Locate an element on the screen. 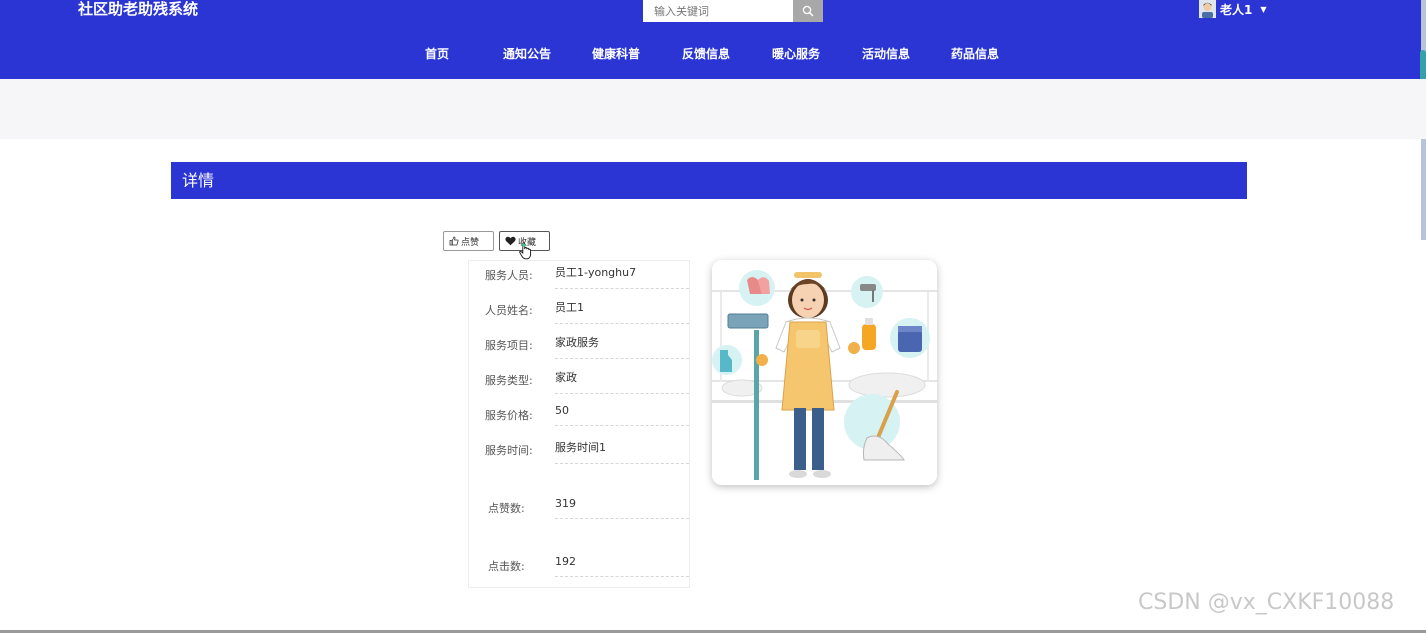 The height and width of the screenshot is (633, 1426). like-button-label: 点赞 is located at coordinates (470, 242).